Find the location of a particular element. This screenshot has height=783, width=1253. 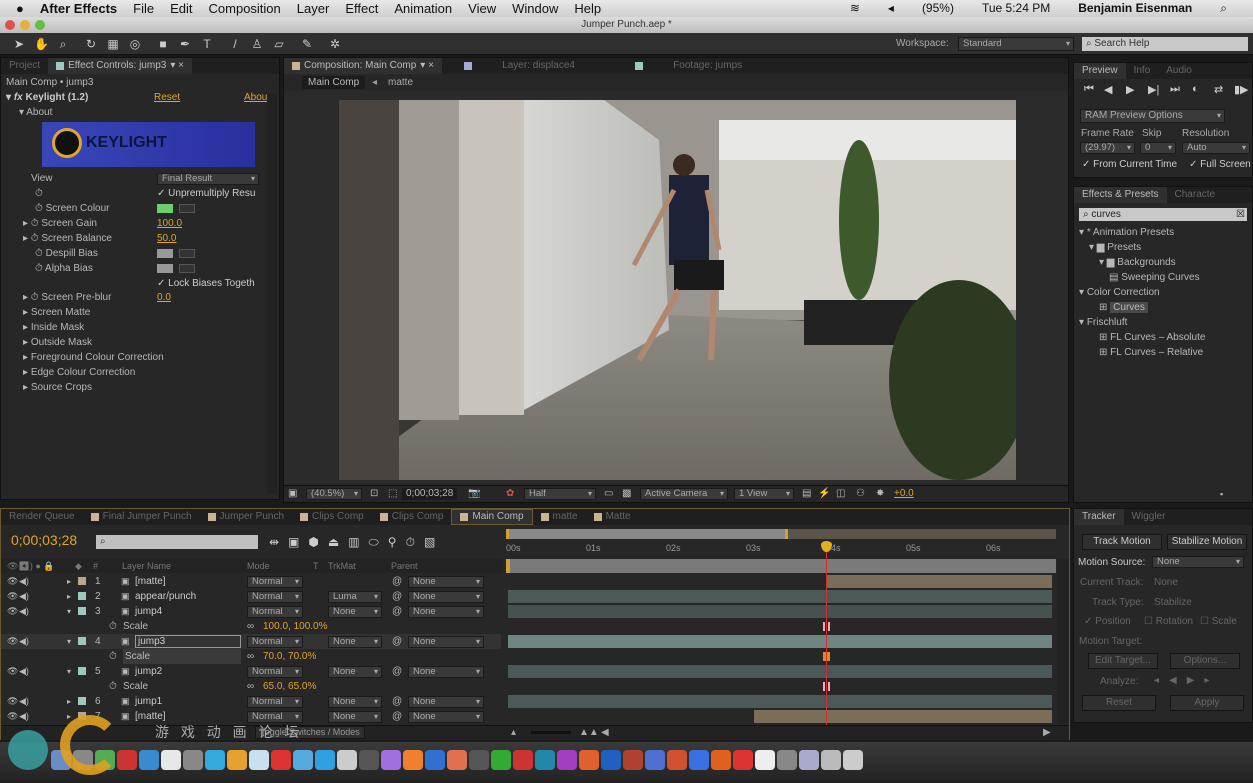

tab-tracker: Tracker is located at coordinates (1099, 517).